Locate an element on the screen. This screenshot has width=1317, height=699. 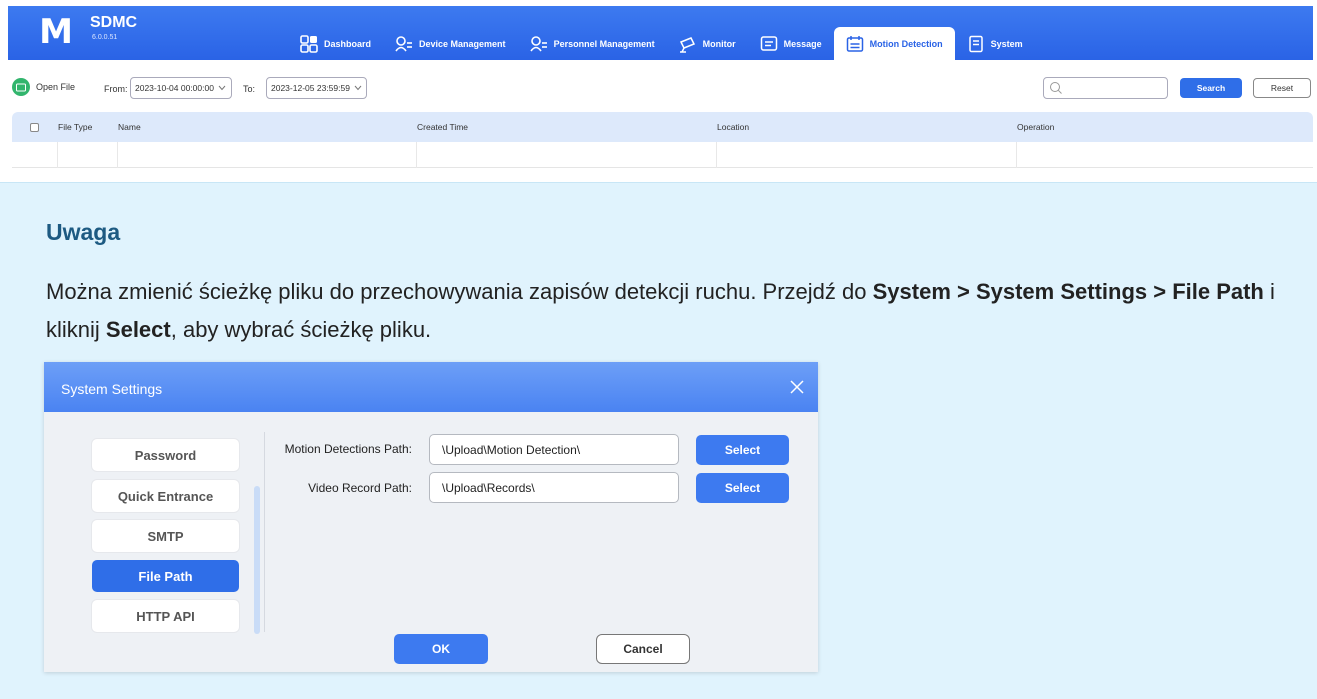
settings-tab-quick-entrance: Quick Entrance is located at coordinates (165, 496).